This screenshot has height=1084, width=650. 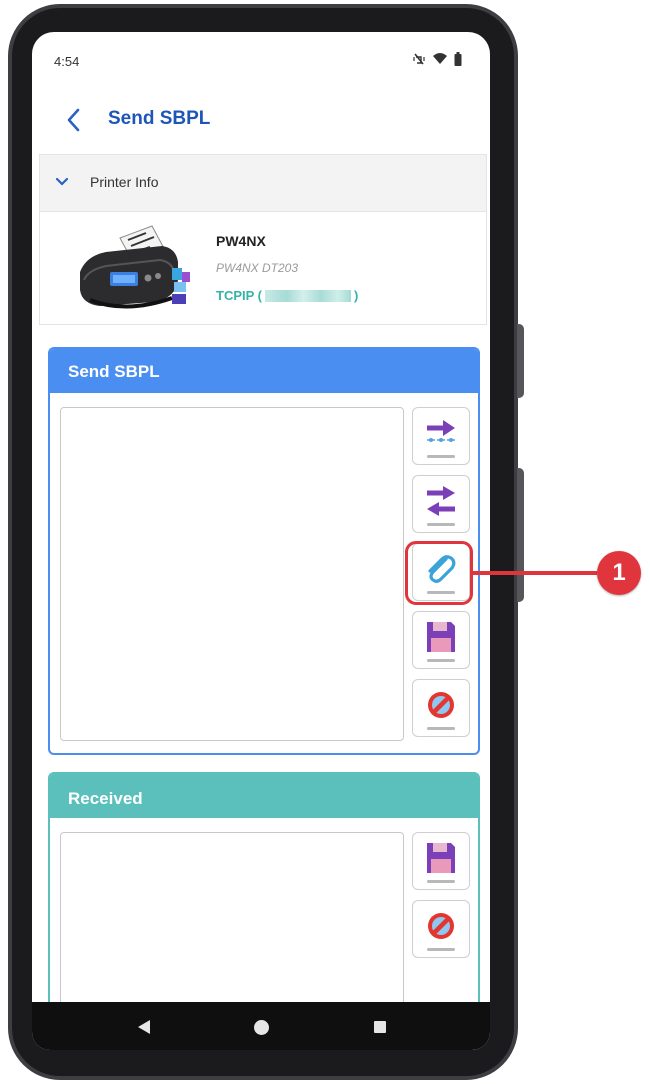 I want to click on page-title: Send SBPL, so click(x=159, y=118).